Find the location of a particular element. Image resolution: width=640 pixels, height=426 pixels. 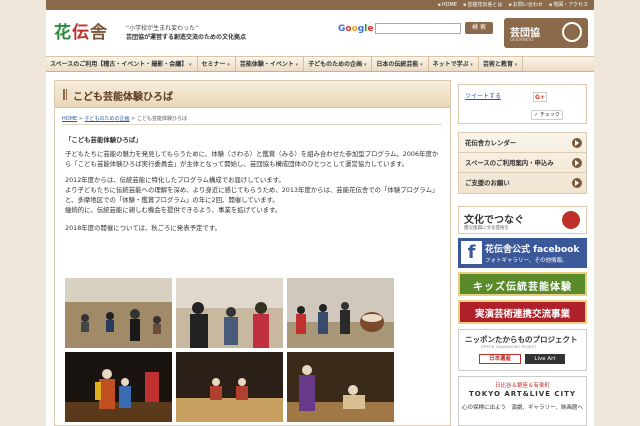

search-button: 検 索 is located at coordinates (479, 28).